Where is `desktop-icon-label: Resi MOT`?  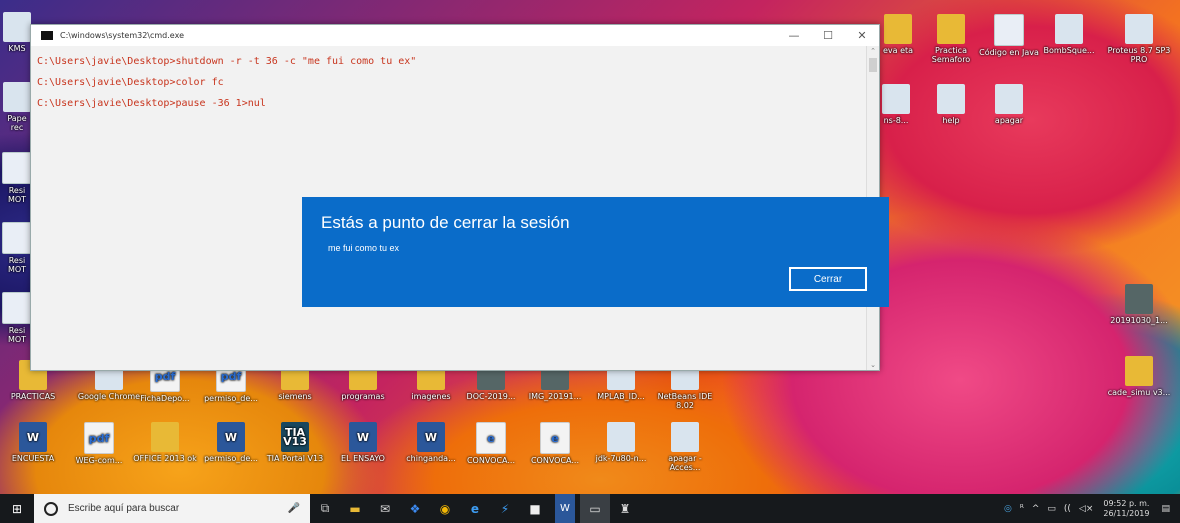
desktop-icon-label: Resi MOT is located at coordinates (17, 335).